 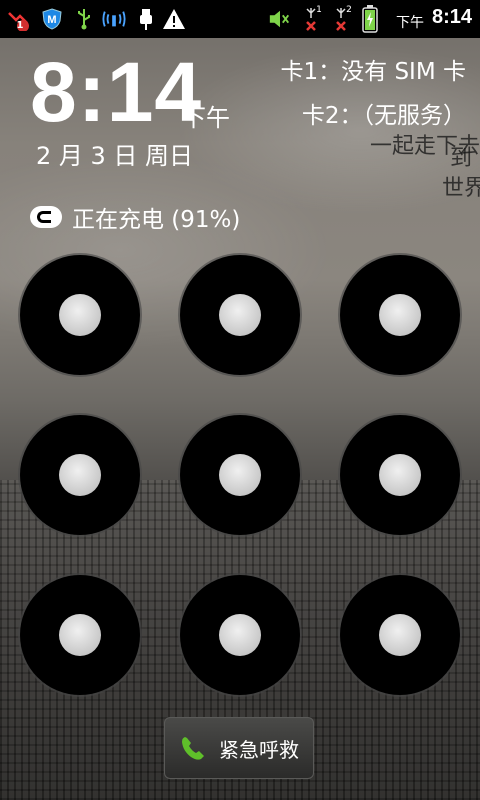 What do you see at coordinates (349, 9) in the screenshot?
I see `sim2-mark: 2` at bounding box center [349, 9].